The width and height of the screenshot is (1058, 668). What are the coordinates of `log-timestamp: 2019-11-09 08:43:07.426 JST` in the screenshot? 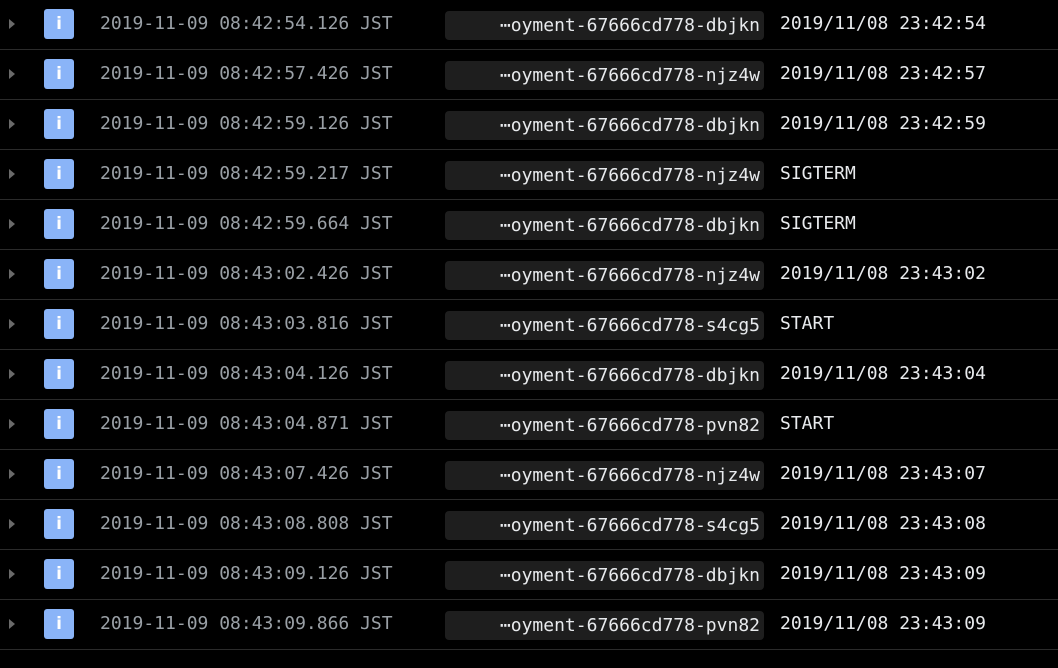 It's located at (246, 473).